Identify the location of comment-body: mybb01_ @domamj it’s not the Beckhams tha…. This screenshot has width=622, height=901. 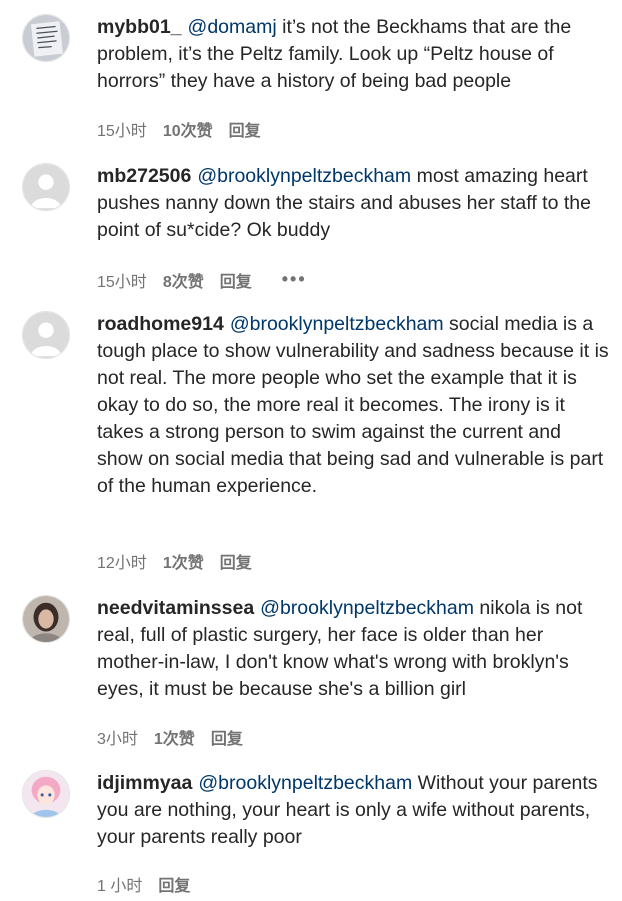
(353, 54).